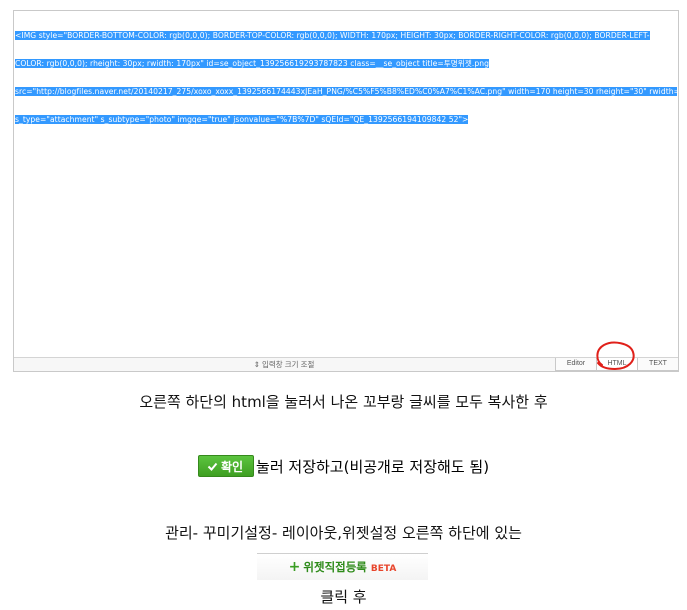  What do you see at coordinates (373, 466) in the screenshot?
I see `instruction-step-2-text: 눌러 저장하고(비공개로 저장해도 됨)` at bounding box center [373, 466].